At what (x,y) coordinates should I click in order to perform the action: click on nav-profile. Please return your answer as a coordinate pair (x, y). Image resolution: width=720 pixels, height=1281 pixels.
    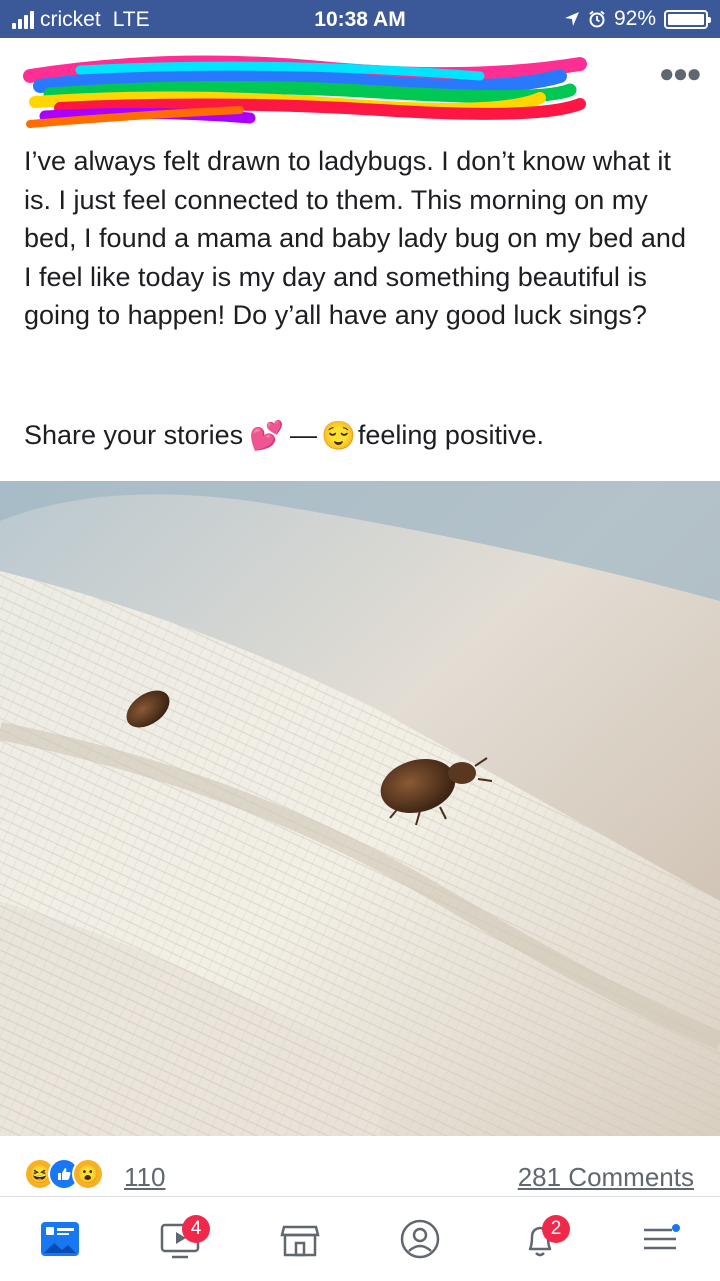
    Looking at the image, I should click on (420, 1239).